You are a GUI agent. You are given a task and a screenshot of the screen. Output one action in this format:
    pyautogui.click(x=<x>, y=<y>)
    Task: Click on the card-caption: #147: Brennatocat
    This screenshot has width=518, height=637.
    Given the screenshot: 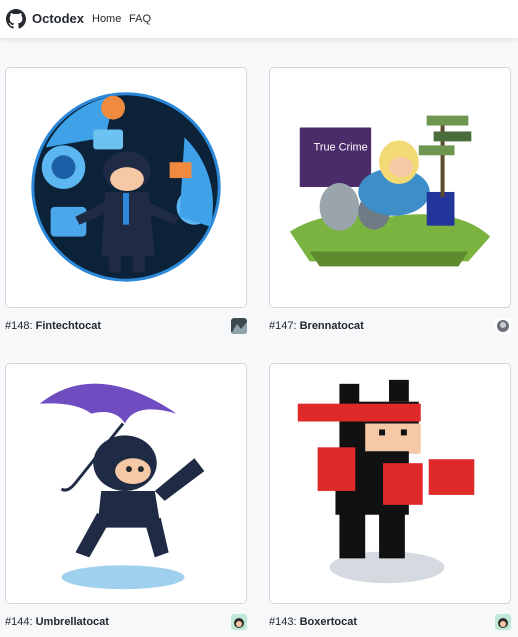 What is the action you would take?
    pyautogui.click(x=316, y=326)
    